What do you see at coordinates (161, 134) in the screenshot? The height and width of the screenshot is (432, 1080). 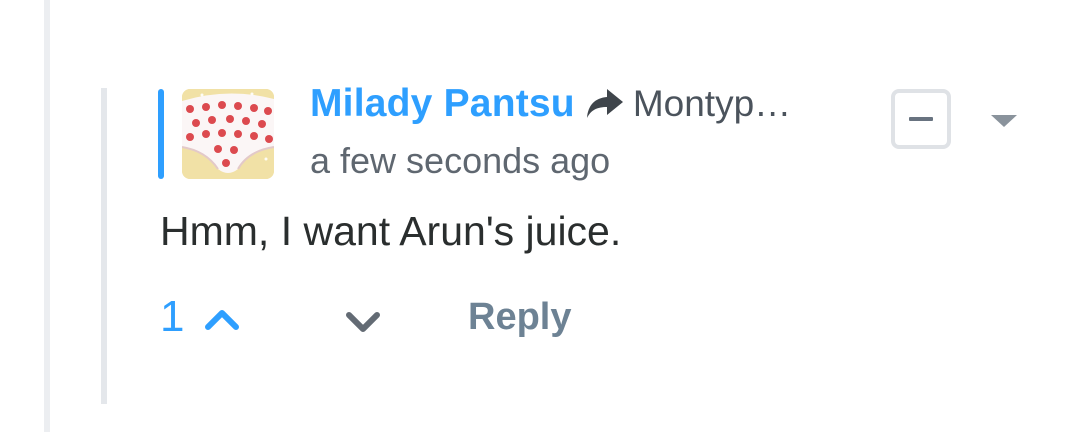 I see `new-comment-highlight-bar` at bounding box center [161, 134].